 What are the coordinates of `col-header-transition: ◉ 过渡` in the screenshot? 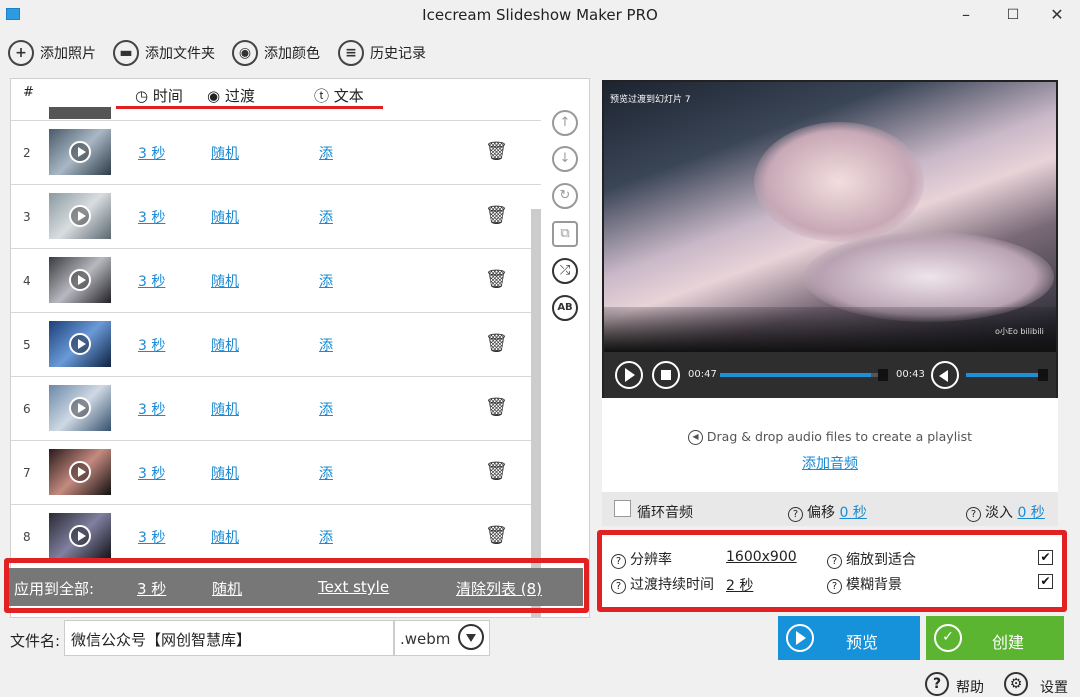 It's located at (231, 95).